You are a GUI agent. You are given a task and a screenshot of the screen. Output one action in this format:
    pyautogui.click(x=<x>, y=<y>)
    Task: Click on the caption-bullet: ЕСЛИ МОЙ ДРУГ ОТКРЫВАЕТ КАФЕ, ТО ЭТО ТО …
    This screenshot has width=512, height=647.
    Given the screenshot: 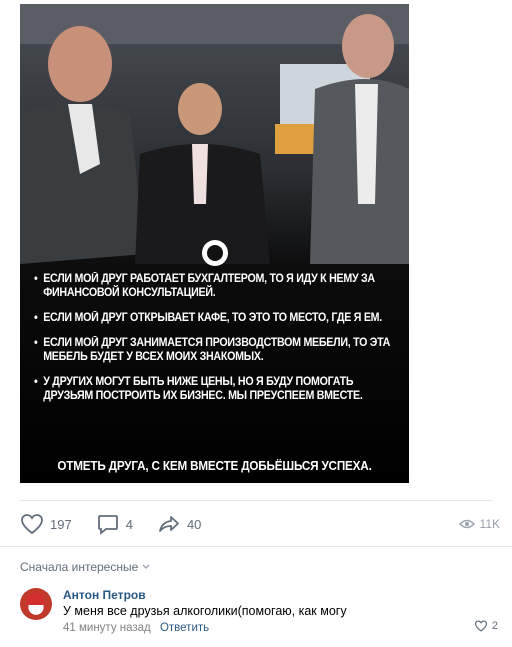 What is the action you would take?
    pyautogui.click(x=218, y=318)
    